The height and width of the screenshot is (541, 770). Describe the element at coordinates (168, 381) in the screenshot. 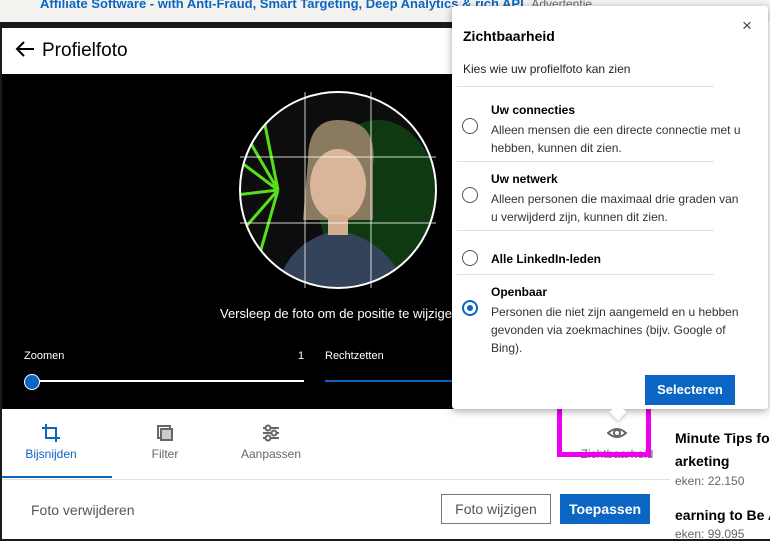

I see `zoom-slider` at that location.